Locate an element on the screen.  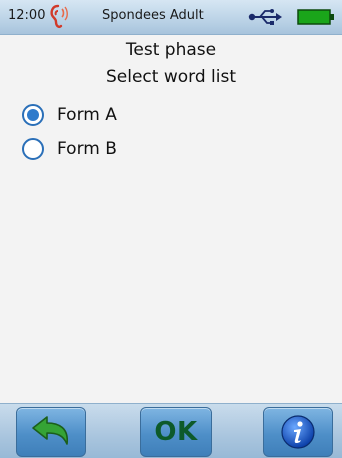
radio-form-b is located at coordinates (33, 149).